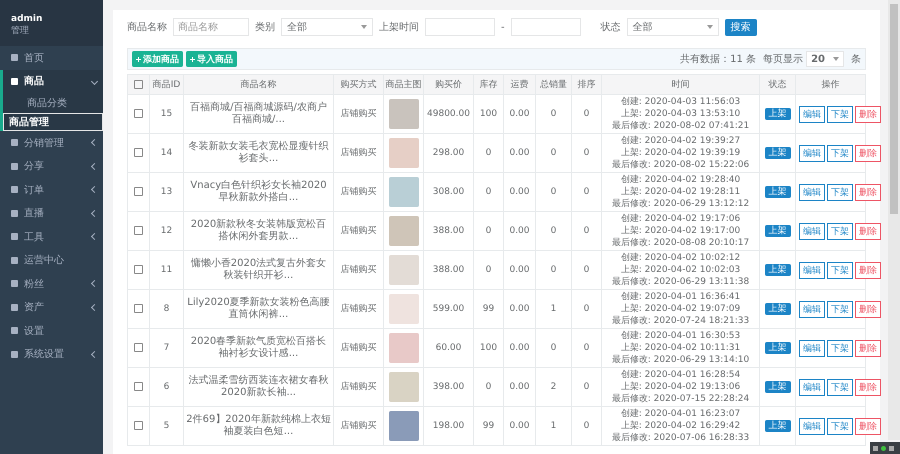 This screenshot has width=900, height=454. Describe the element at coordinates (610, 27) in the screenshot. I see `filter-label: 状态` at that location.